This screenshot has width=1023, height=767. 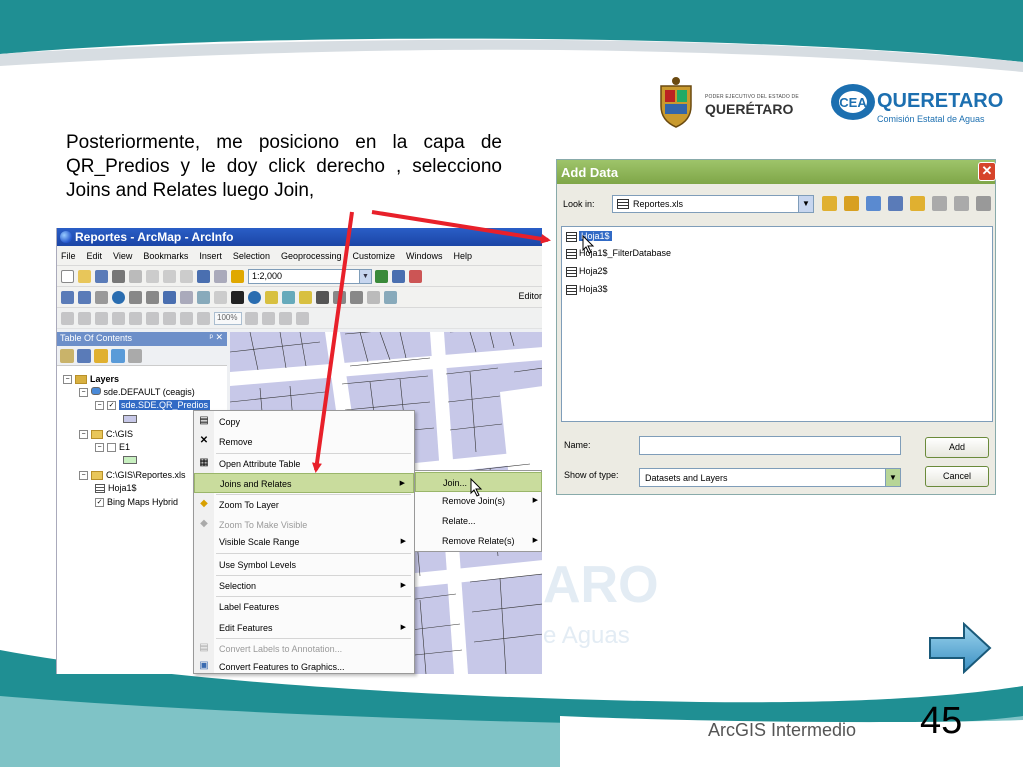 What do you see at coordinates (186, 318) in the screenshot?
I see `layout-back-icon` at bounding box center [186, 318].